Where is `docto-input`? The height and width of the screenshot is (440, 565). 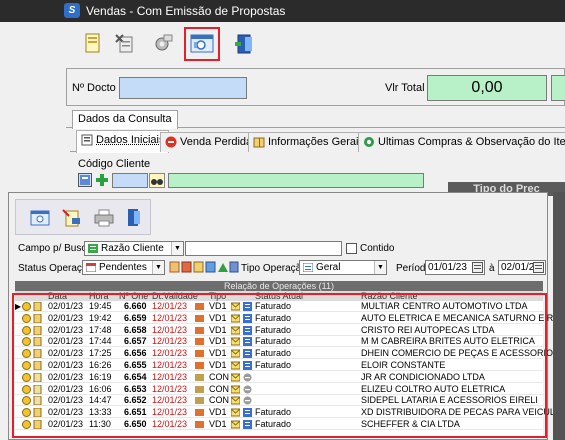
docto-input is located at coordinates (183, 88).